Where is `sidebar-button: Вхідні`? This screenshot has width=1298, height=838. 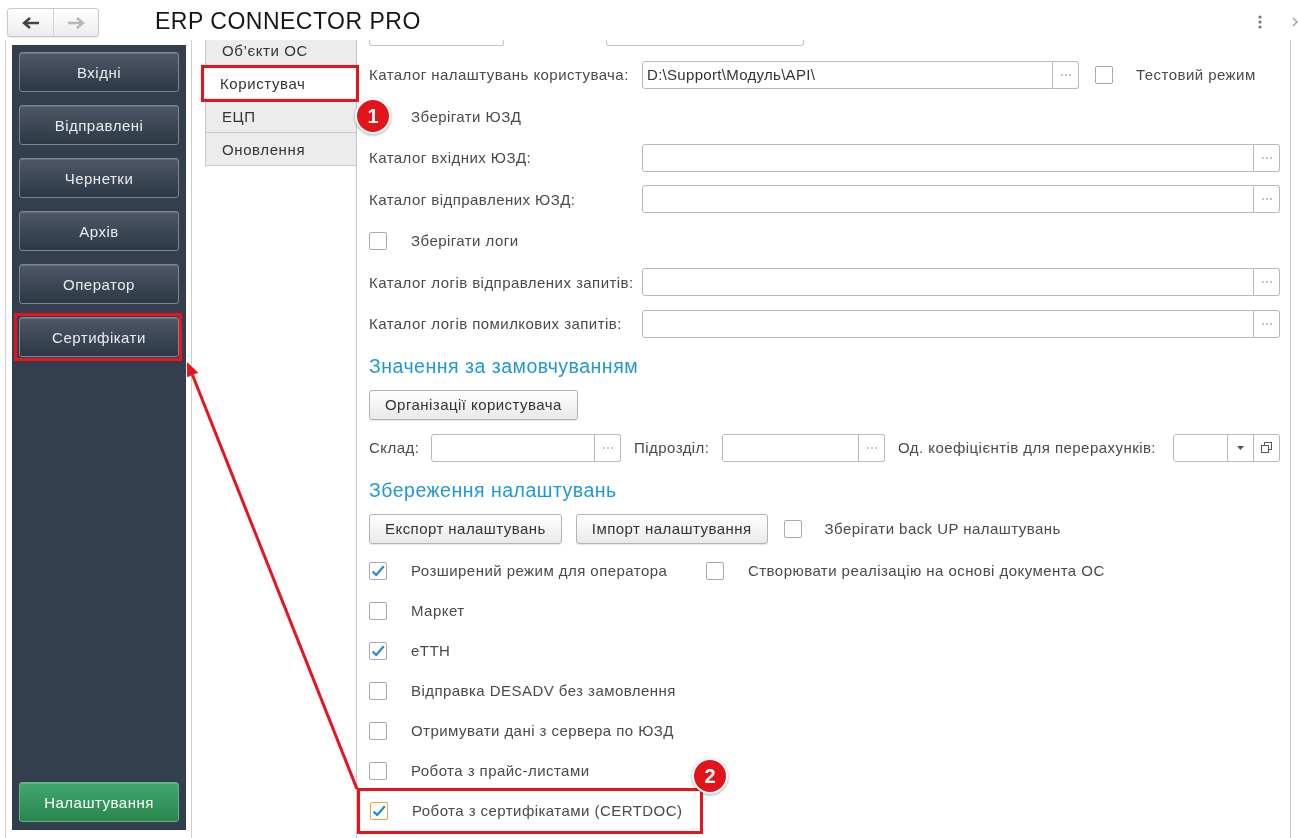 sidebar-button: Вхідні is located at coordinates (99, 72).